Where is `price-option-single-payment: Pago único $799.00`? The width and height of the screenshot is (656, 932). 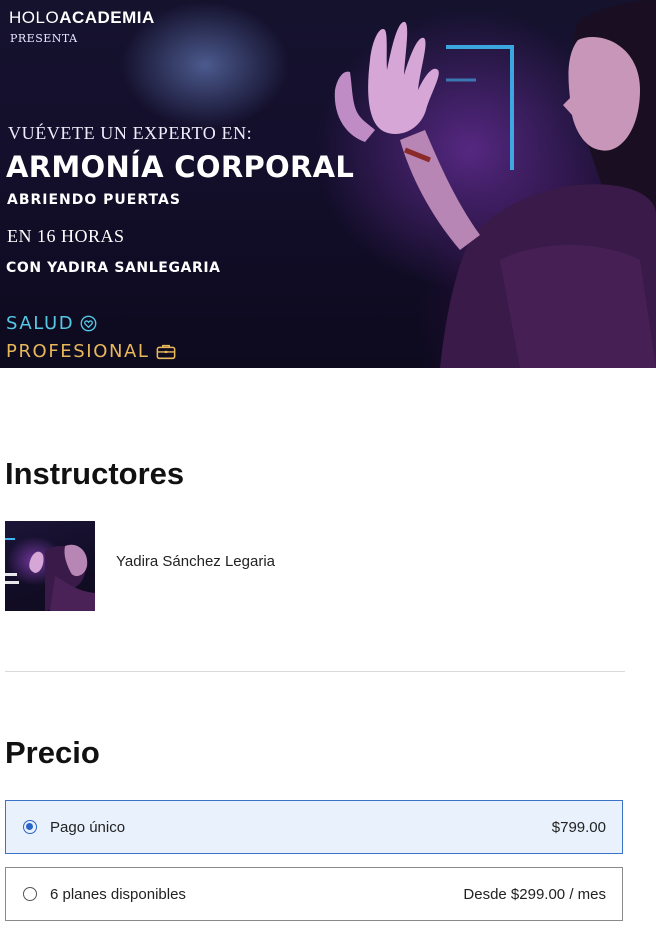
price-option-single-payment: Pago único $799.00 is located at coordinates (314, 827).